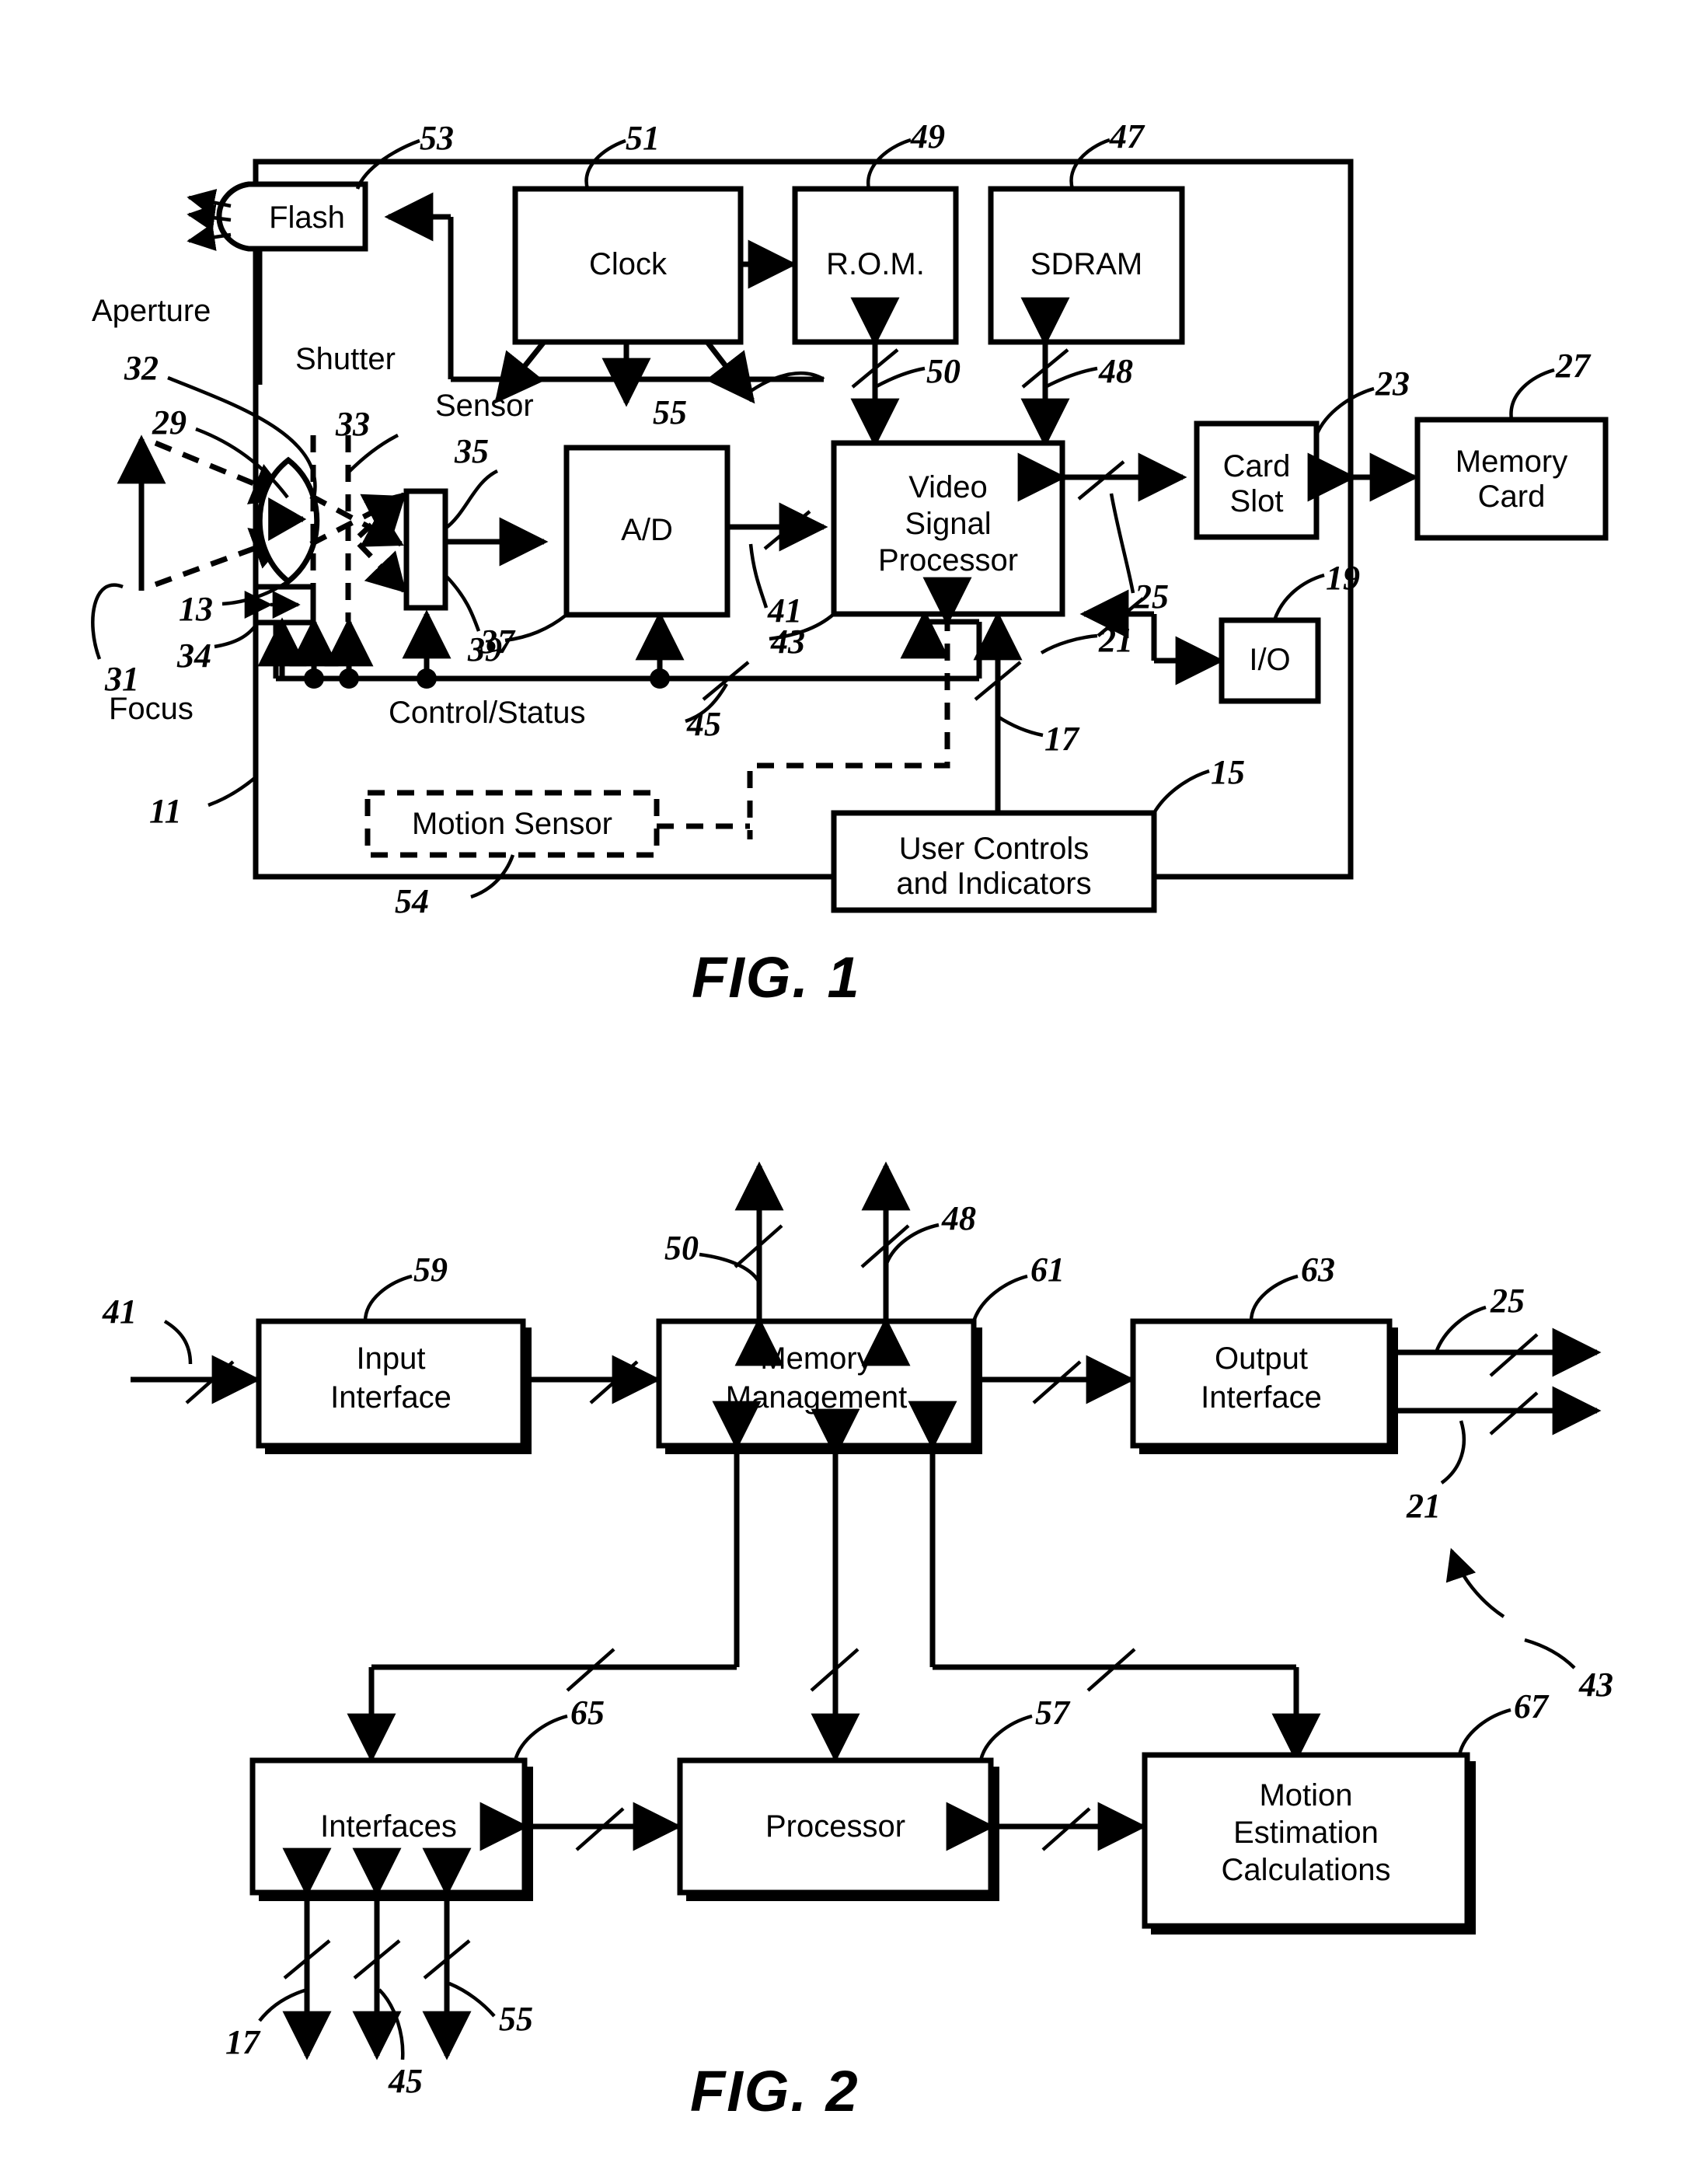  Describe the element at coordinates (425, 550) in the screenshot. I see `image-sensor` at that location.